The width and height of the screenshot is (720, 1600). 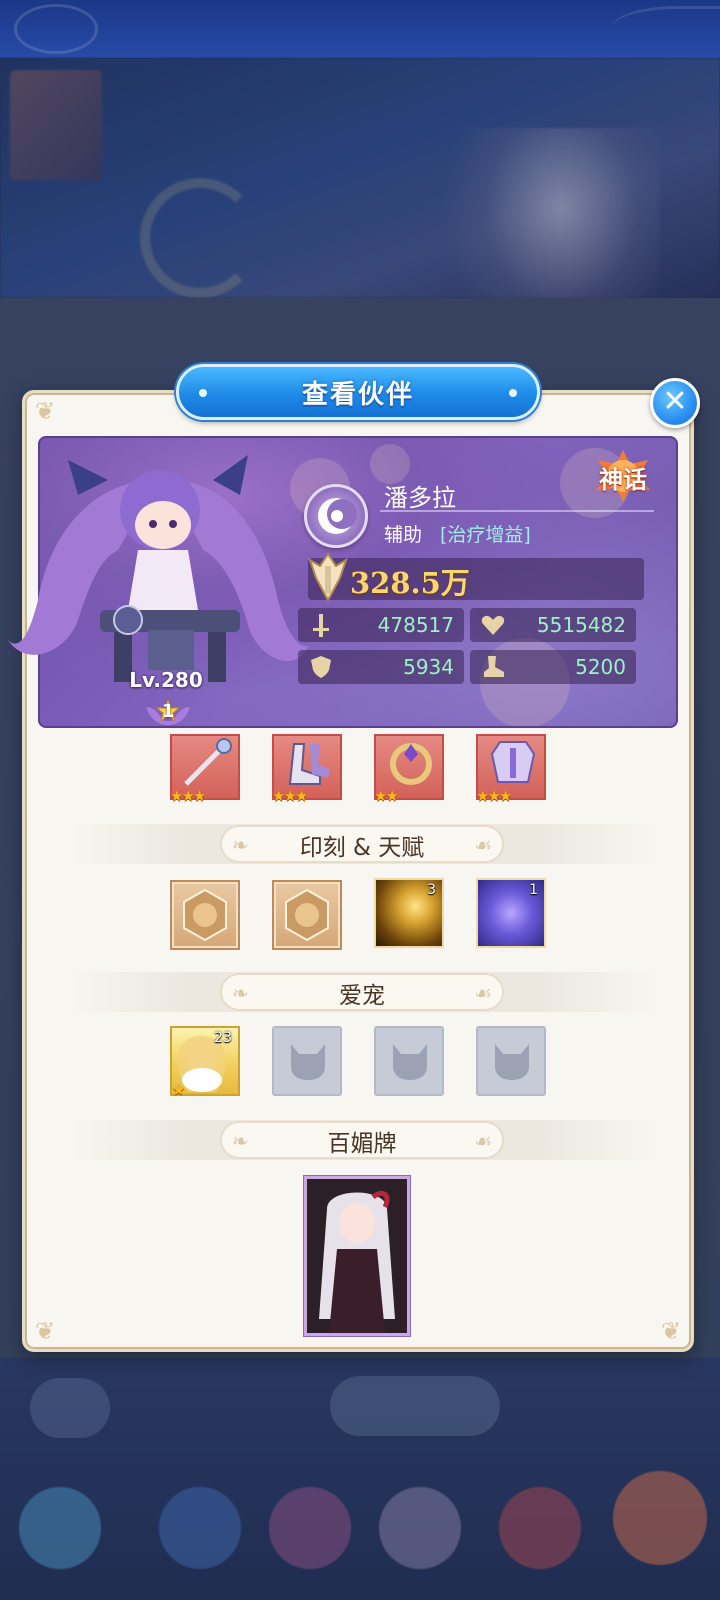 What do you see at coordinates (411, 764) in the screenshot?
I see `ring-icon` at bounding box center [411, 764].